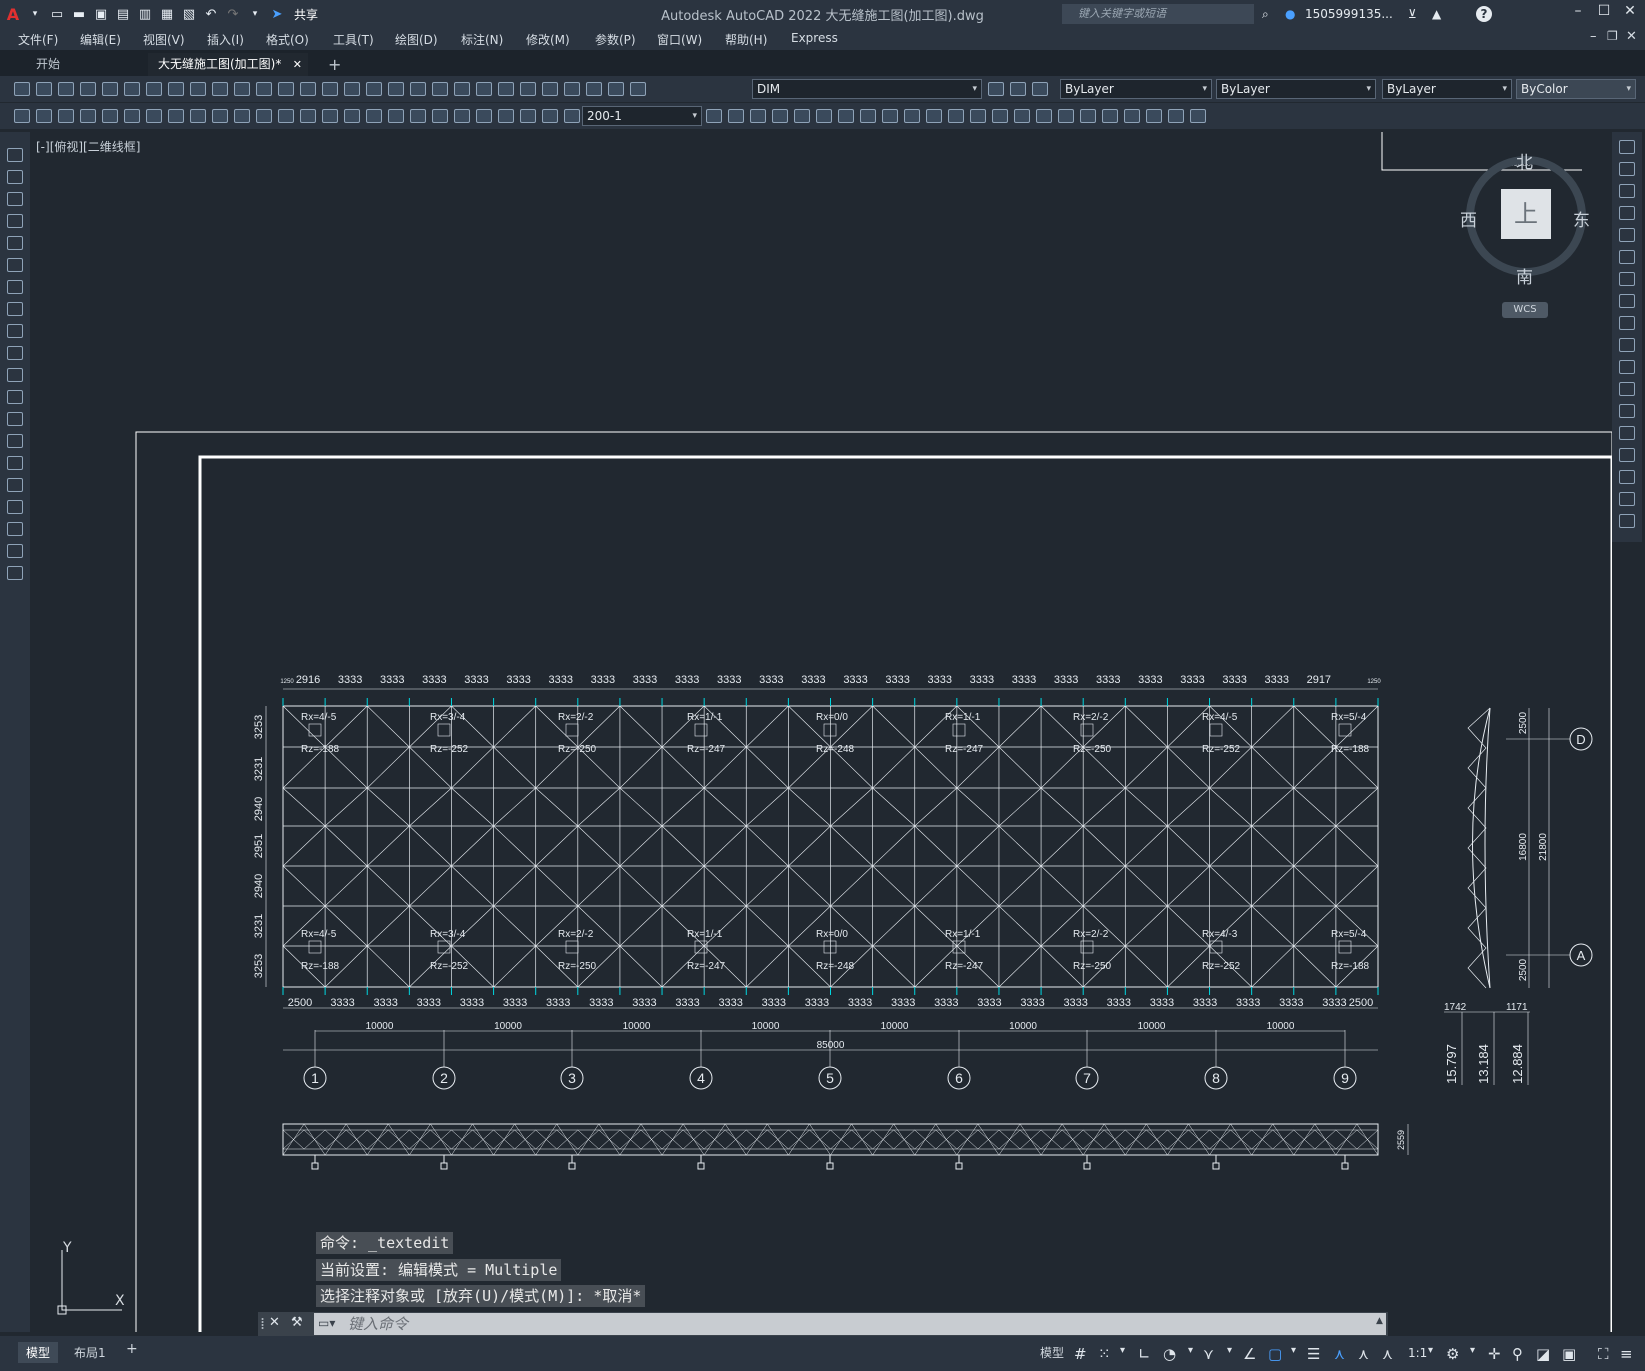 The height and width of the screenshot is (1371, 1645). I want to click on clean-screen-icon: ▣, so click(1569, 1354).